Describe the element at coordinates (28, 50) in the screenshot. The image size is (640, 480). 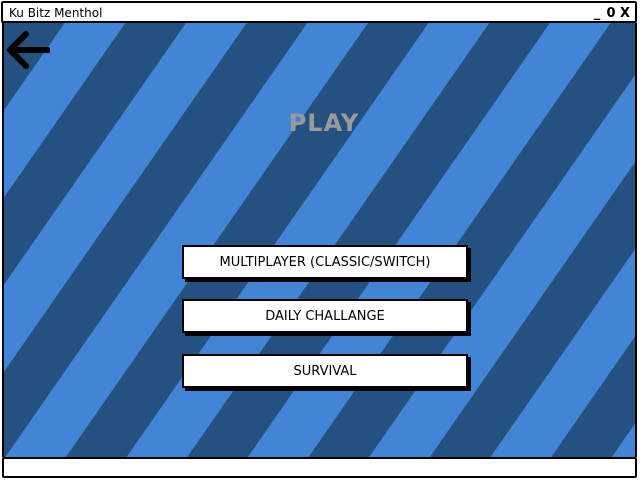
I see `arrow-left-icon` at that location.